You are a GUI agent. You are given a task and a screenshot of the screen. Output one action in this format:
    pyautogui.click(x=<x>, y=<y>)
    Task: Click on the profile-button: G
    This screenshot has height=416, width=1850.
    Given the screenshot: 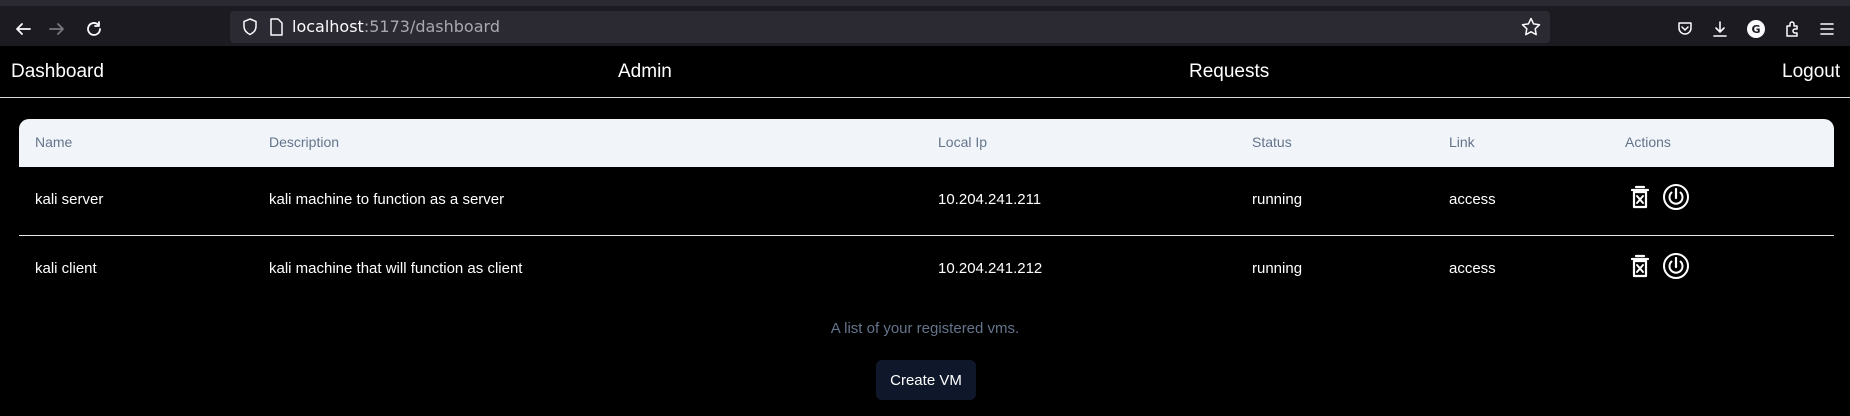 What is the action you would take?
    pyautogui.click(x=1756, y=29)
    